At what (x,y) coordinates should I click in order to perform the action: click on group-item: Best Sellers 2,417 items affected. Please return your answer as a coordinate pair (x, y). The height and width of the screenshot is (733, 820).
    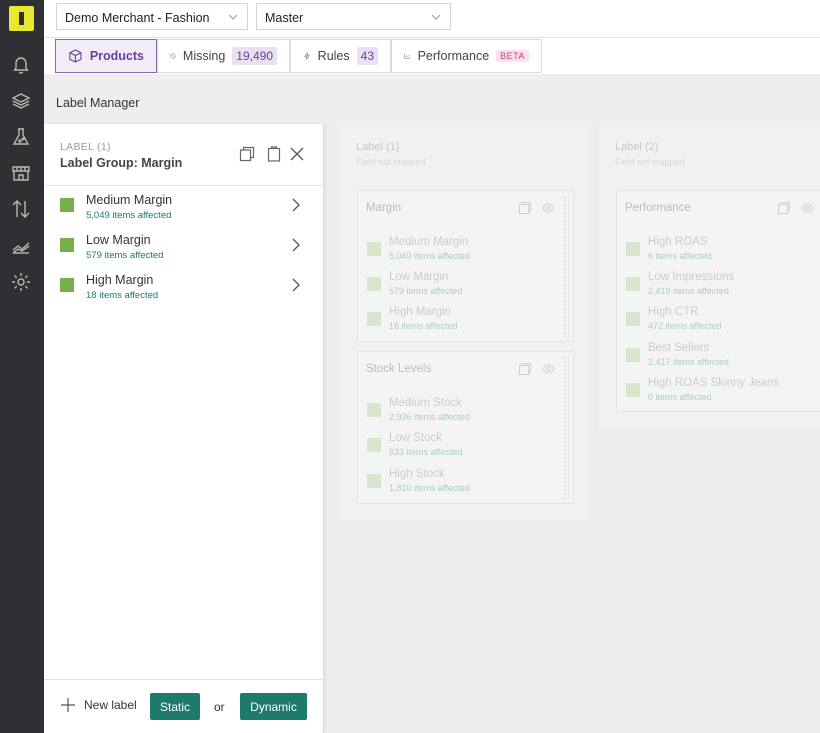
    Looking at the image, I should click on (717, 355).